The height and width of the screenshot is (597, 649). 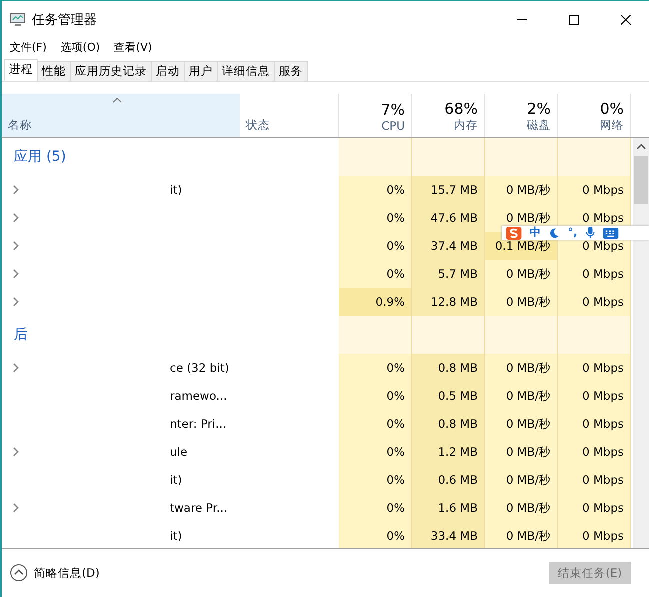 What do you see at coordinates (574, 20) in the screenshot?
I see `maximize-icon` at bounding box center [574, 20].